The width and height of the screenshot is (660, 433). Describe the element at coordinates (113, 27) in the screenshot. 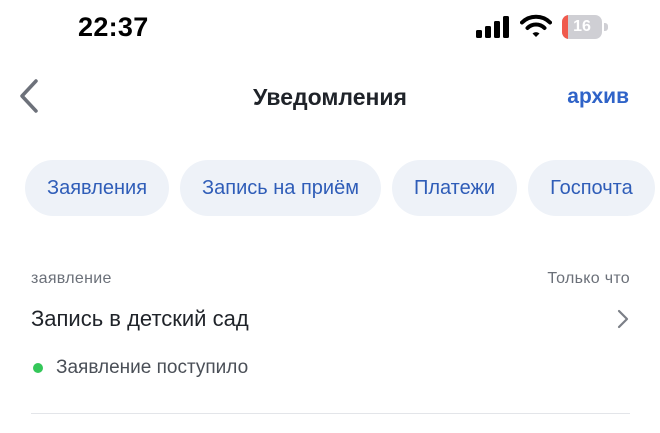

I see `status-time: 22:37` at that location.